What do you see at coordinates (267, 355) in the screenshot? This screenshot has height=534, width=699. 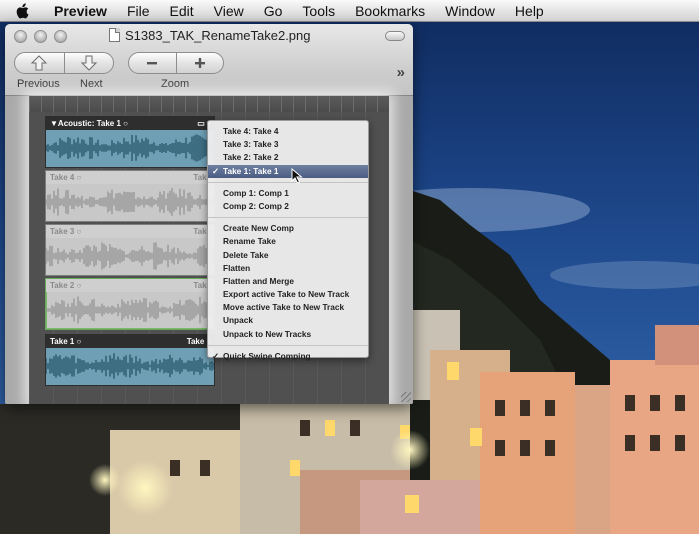 I see `menu-item-label: Quick Swipe Comping` at bounding box center [267, 355].